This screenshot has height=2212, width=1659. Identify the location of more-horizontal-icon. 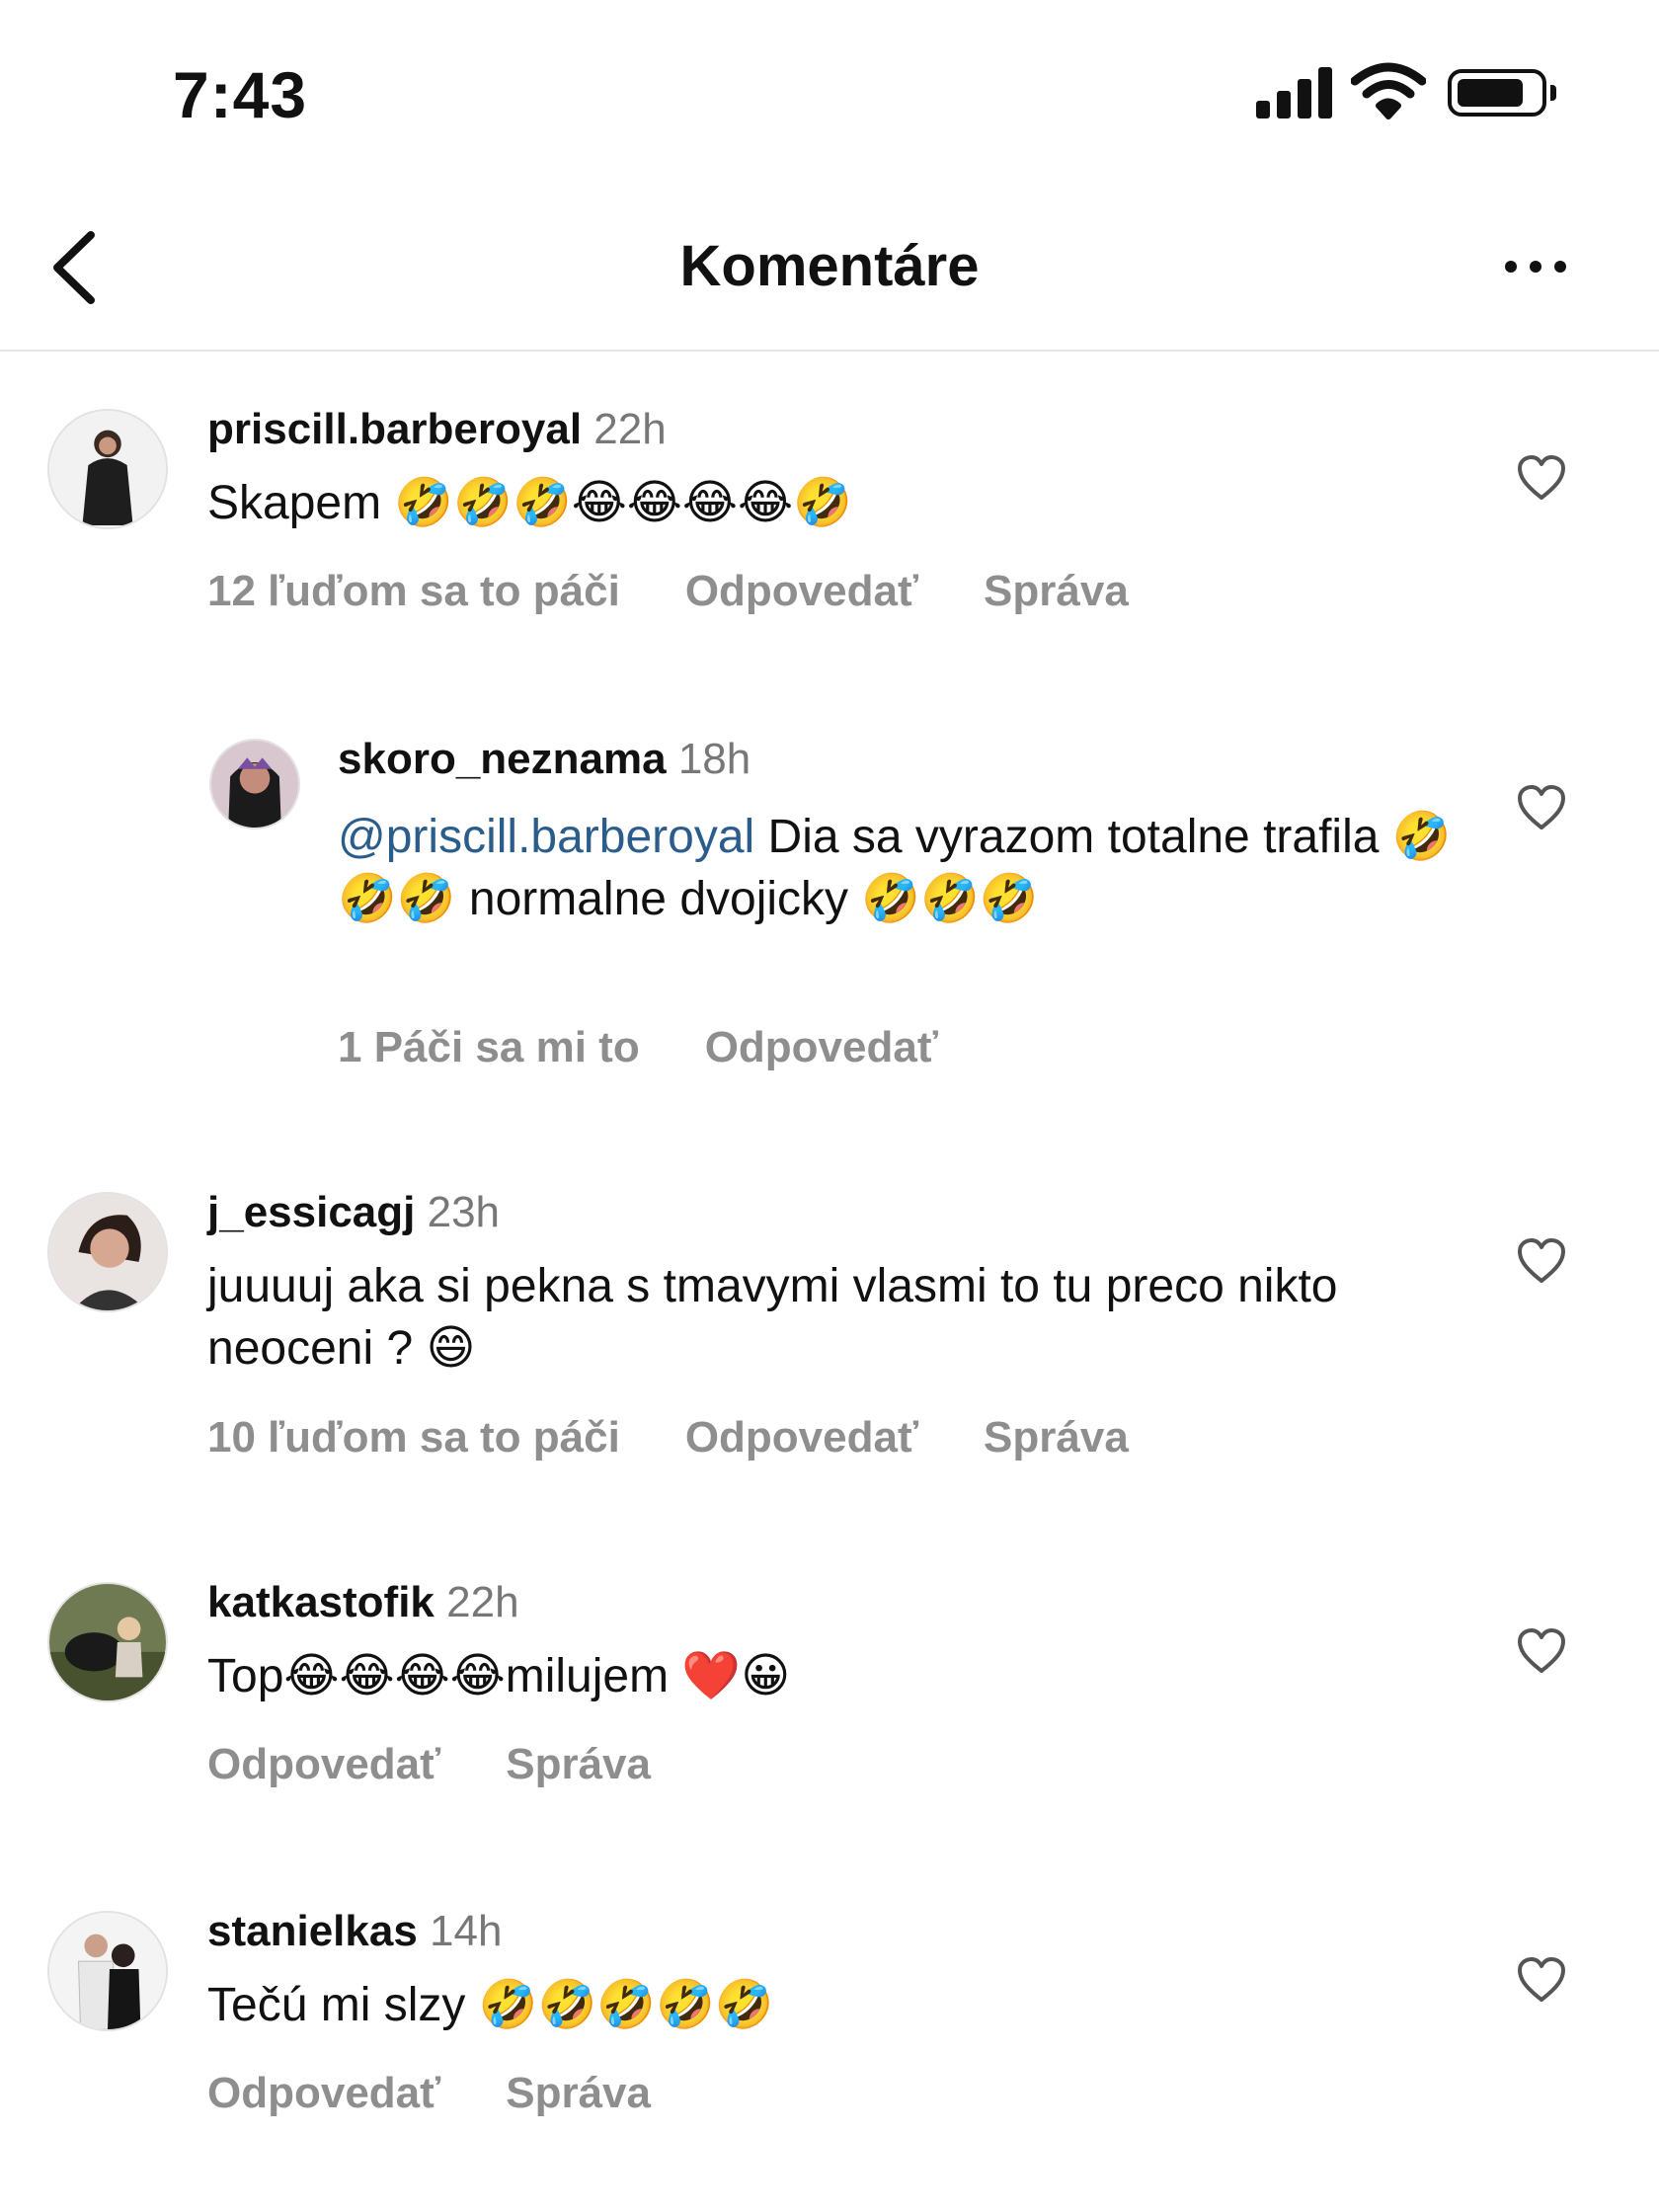
(1536, 267).